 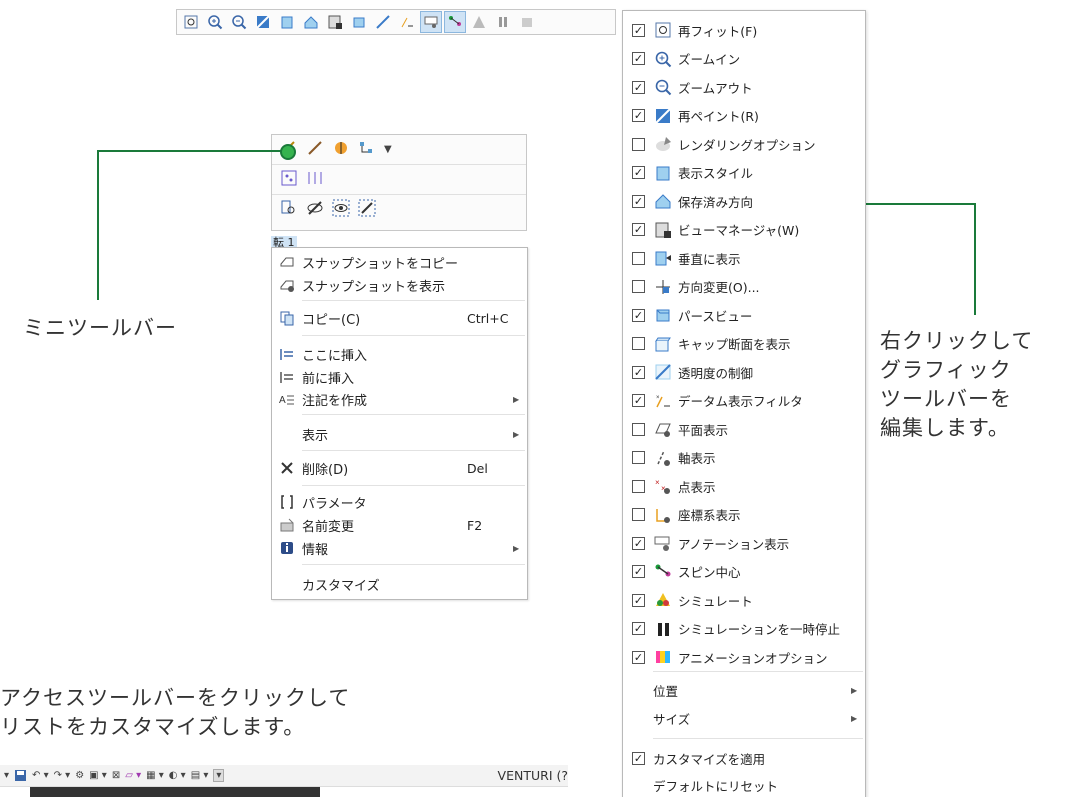 What do you see at coordinates (383, 22) in the screenshot?
I see `transparency-icon` at bounding box center [383, 22].